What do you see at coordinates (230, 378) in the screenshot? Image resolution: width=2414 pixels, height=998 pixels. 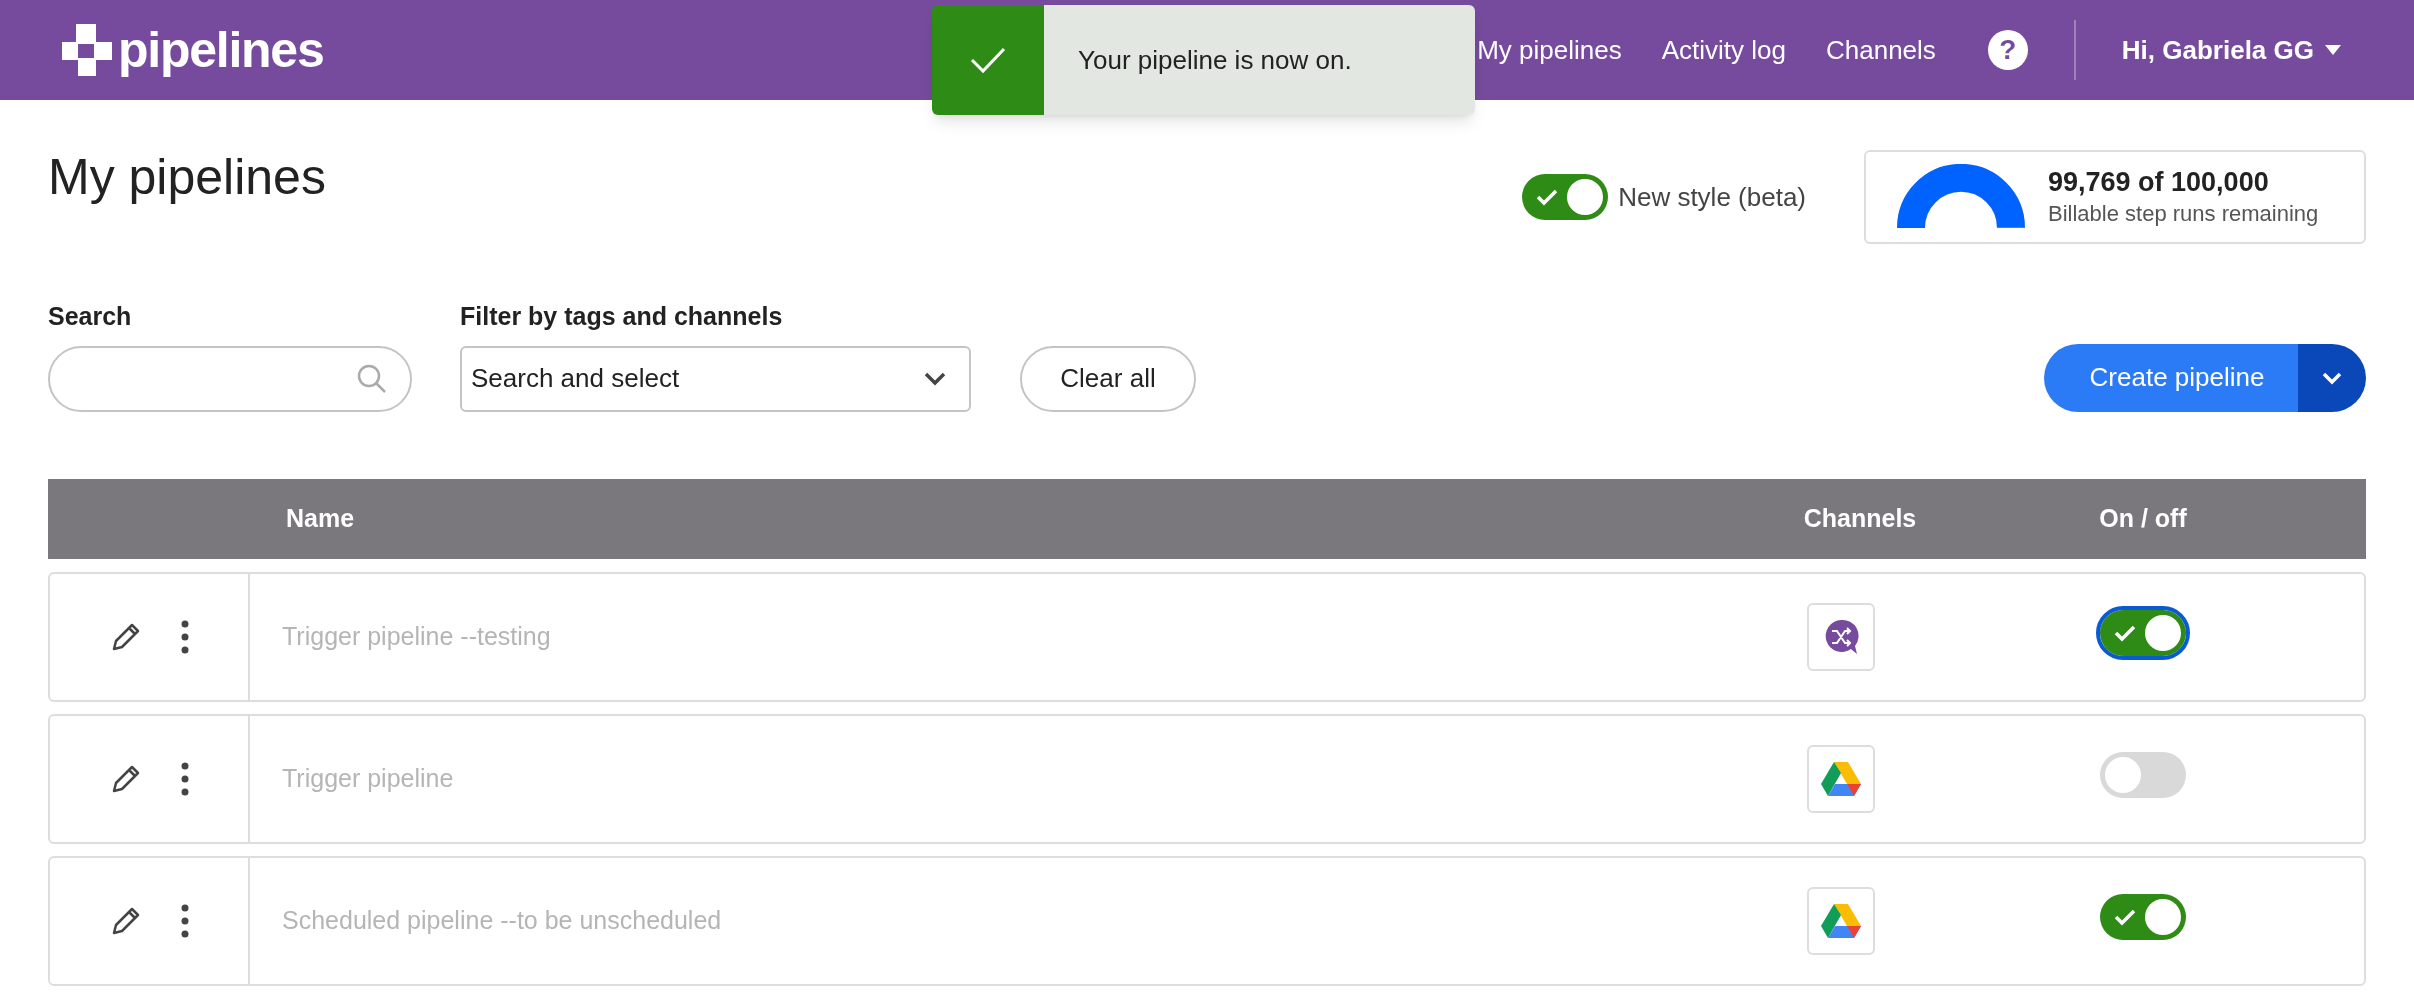 I see `search-field` at bounding box center [230, 378].